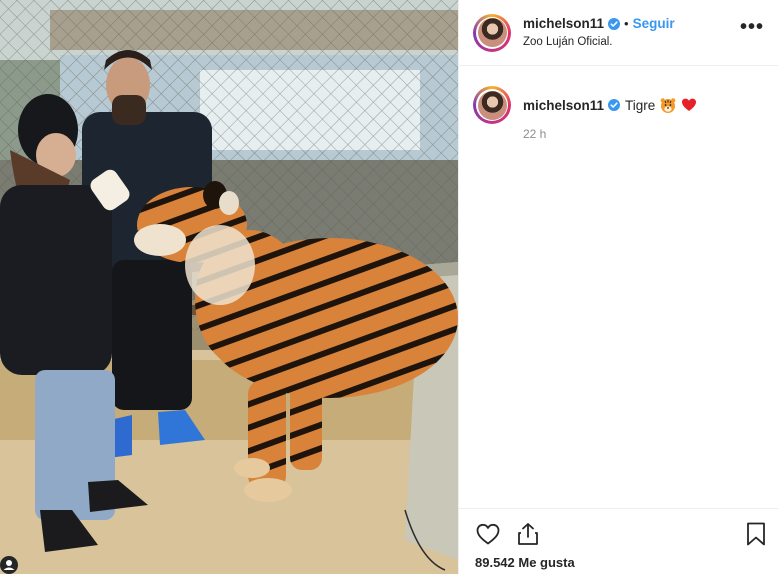  What do you see at coordinates (668, 105) in the screenshot?
I see `tiger-face-emoji` at bounding box center [668, 105].